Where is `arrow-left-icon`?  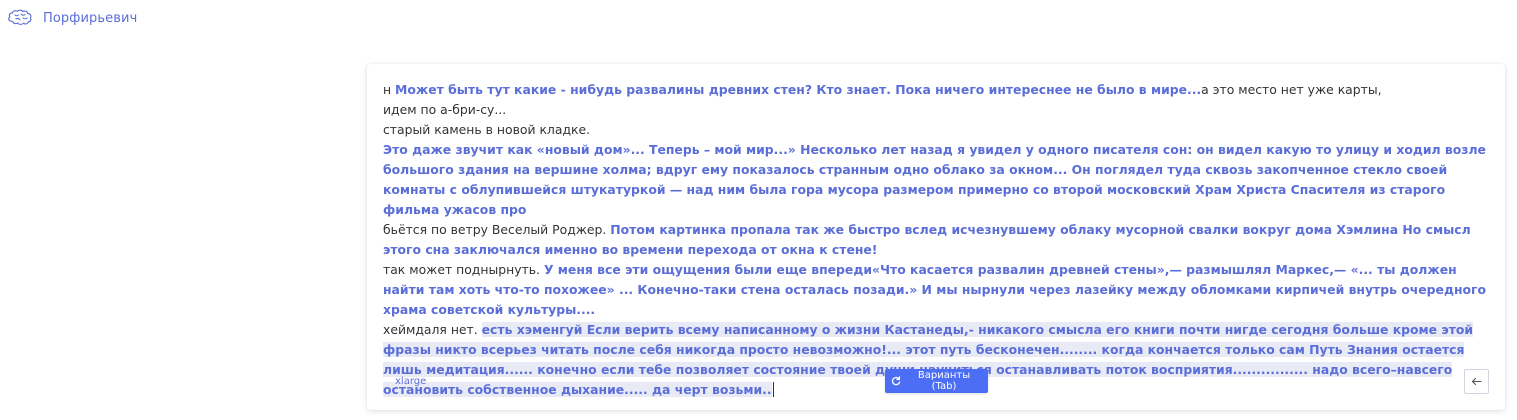
arrow-left-icon is located at coordinates (1476, 381).